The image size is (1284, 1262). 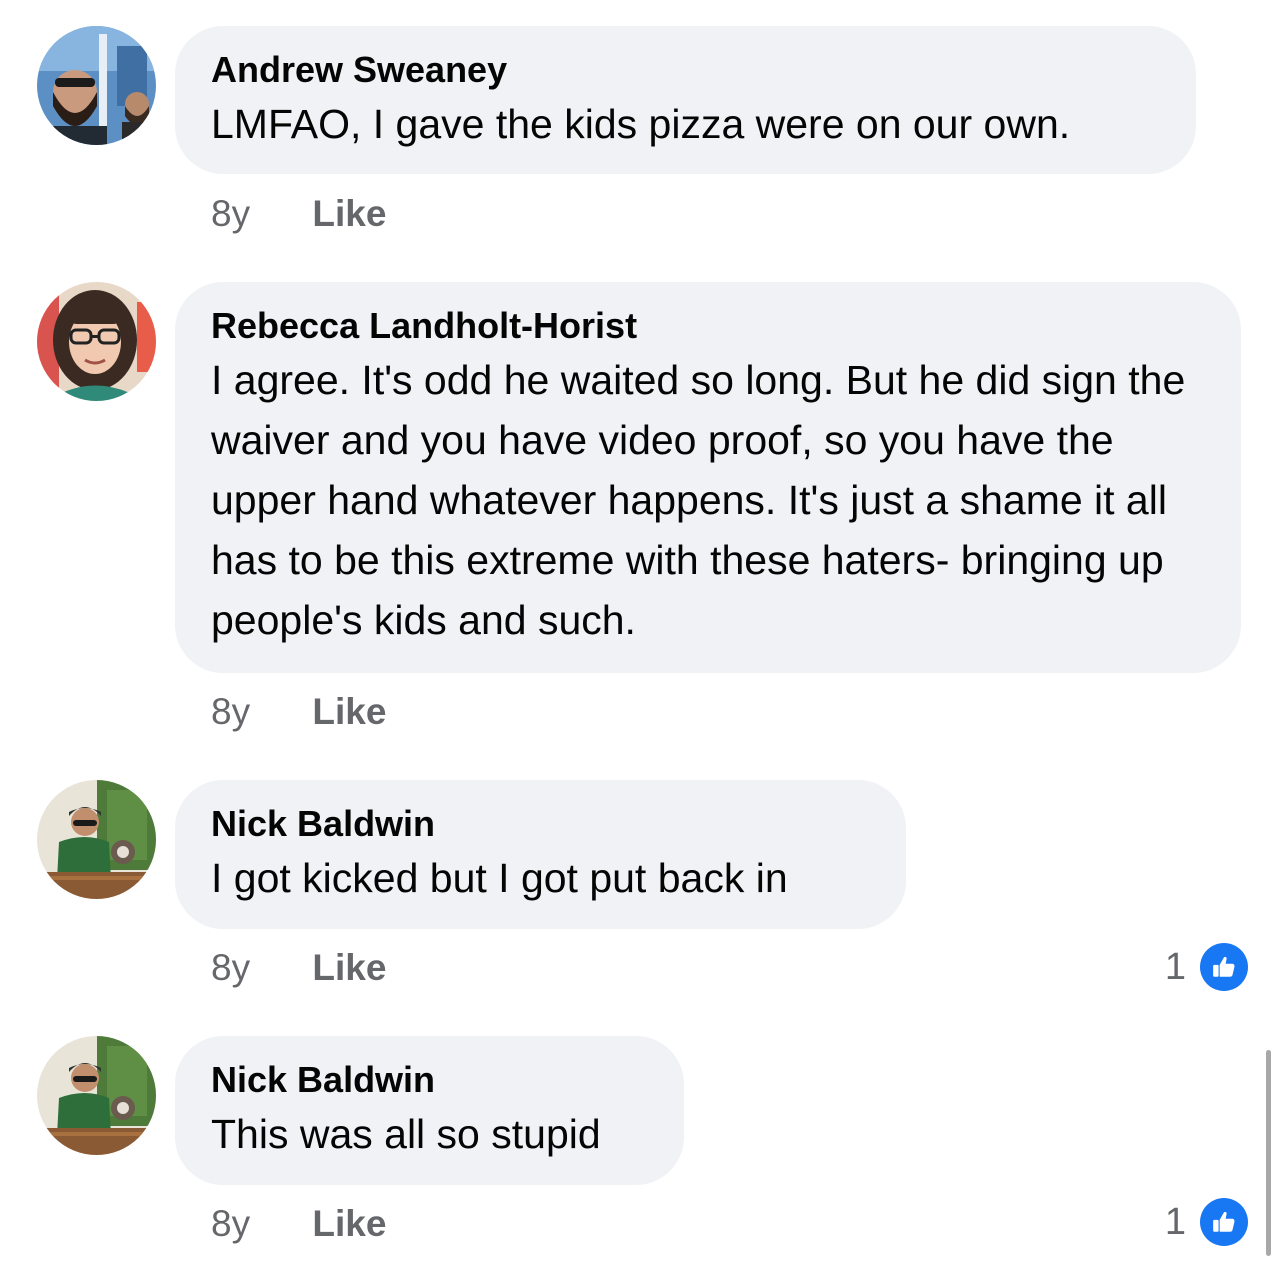 I want to click on comment-author: Rebecca Landholt-Horist, so click(x=708, y=326).